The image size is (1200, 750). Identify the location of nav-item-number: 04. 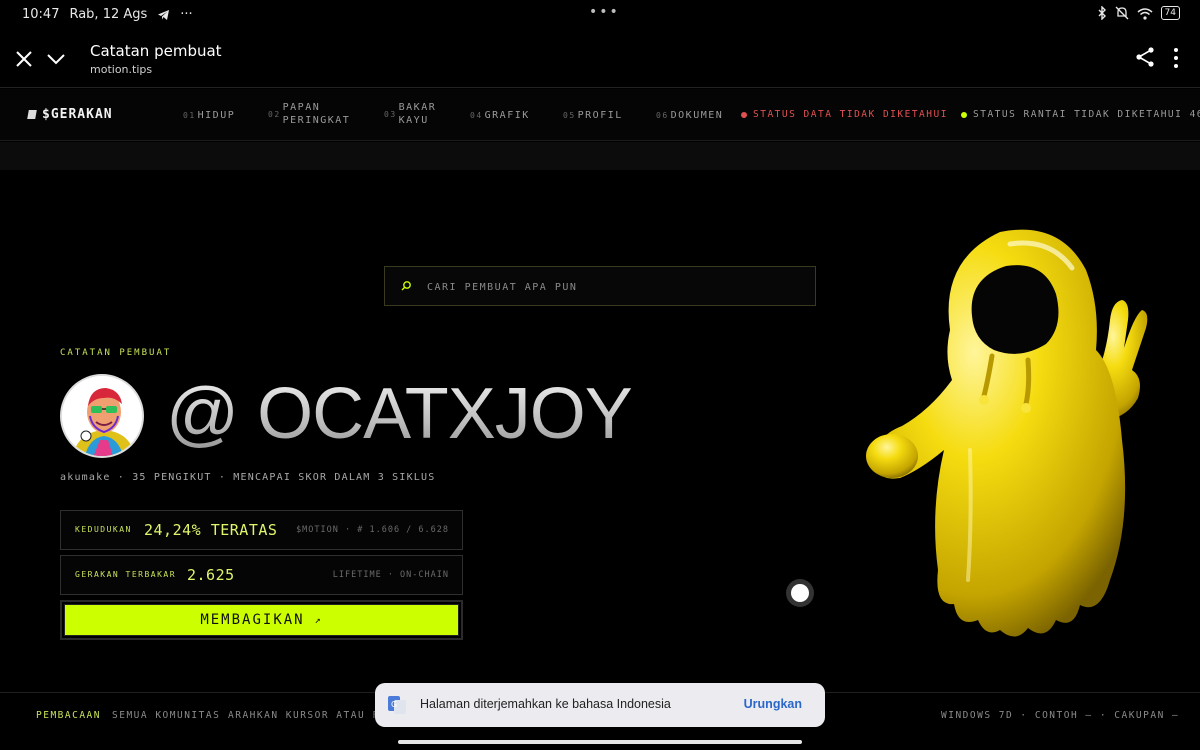
(476, 115).